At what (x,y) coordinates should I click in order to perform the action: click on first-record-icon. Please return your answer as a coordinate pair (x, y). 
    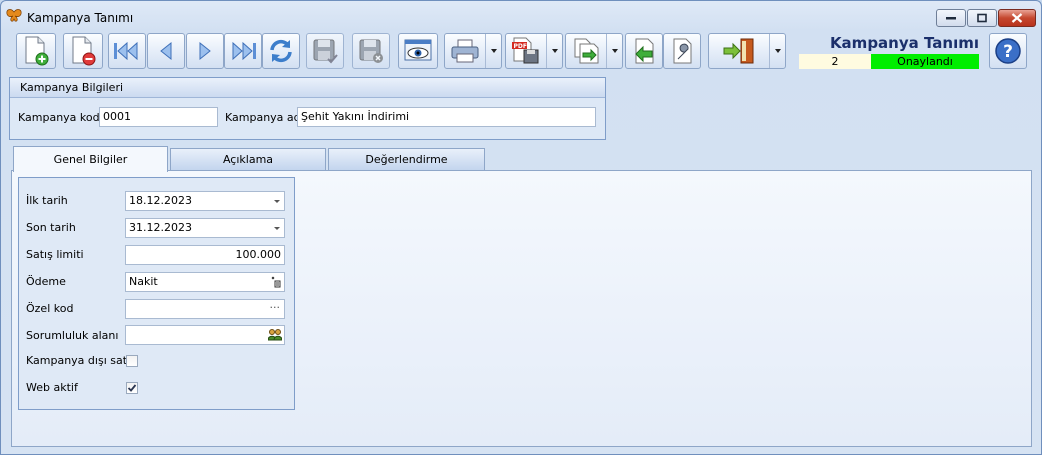
    Looking at the image, I should click on (126, 51).